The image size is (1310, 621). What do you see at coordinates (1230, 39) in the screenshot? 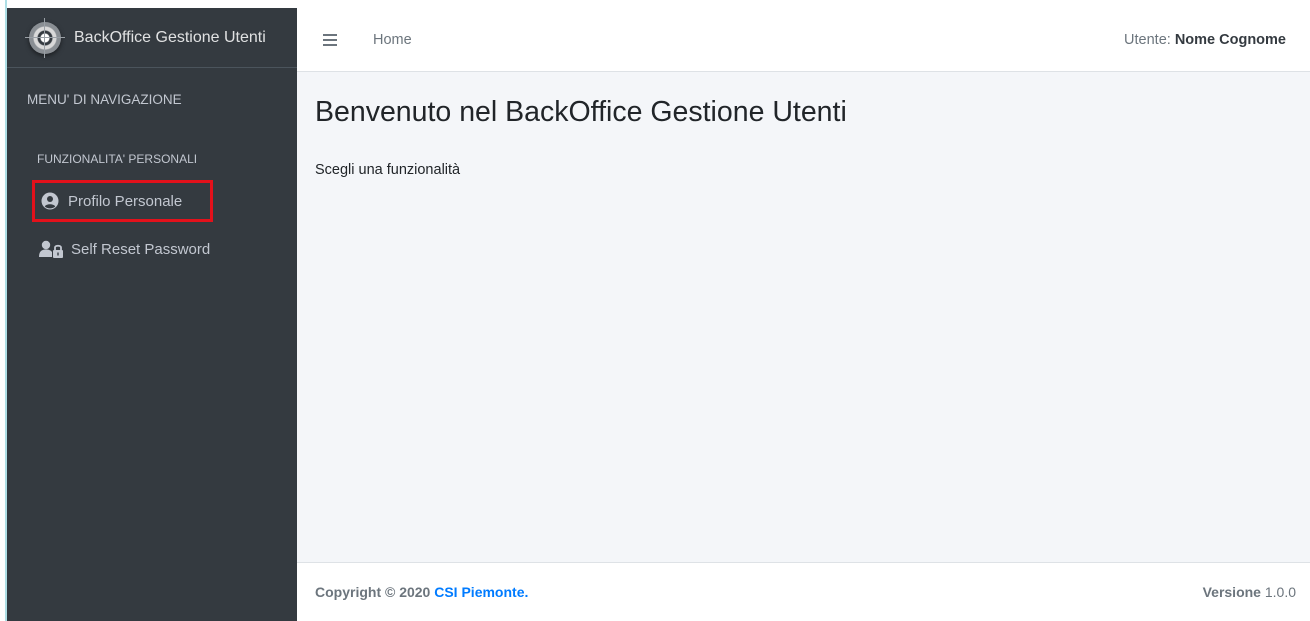
I see `user-name: Nome Cognome` at bounding box center [1230, 39].